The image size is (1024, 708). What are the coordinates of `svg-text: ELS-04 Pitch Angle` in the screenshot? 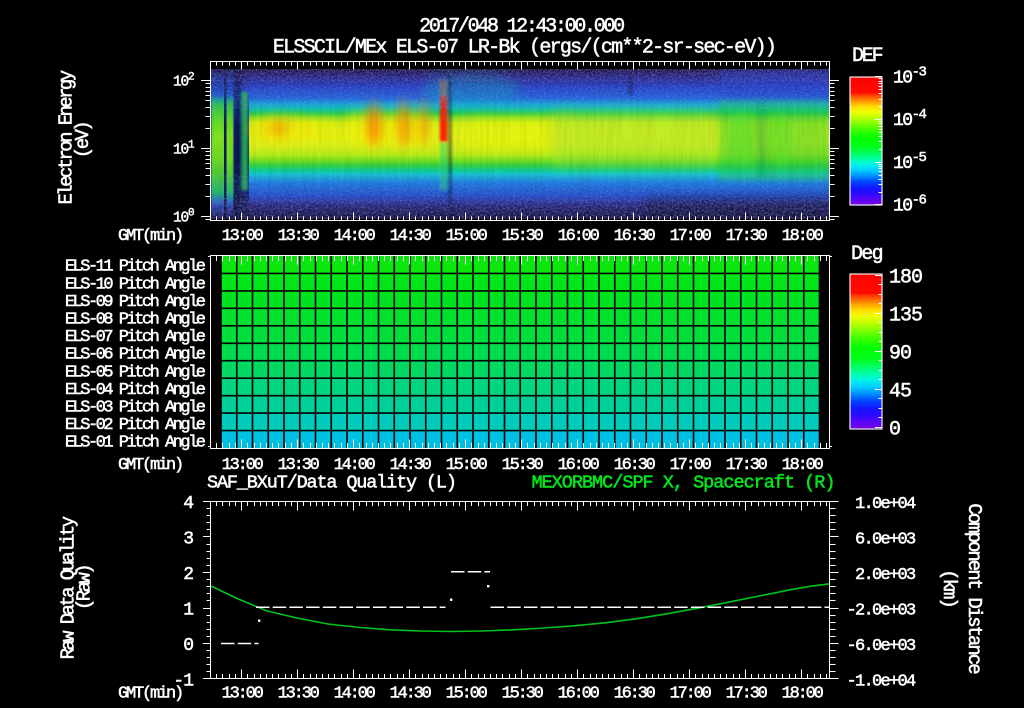 It's located at (135, 390).